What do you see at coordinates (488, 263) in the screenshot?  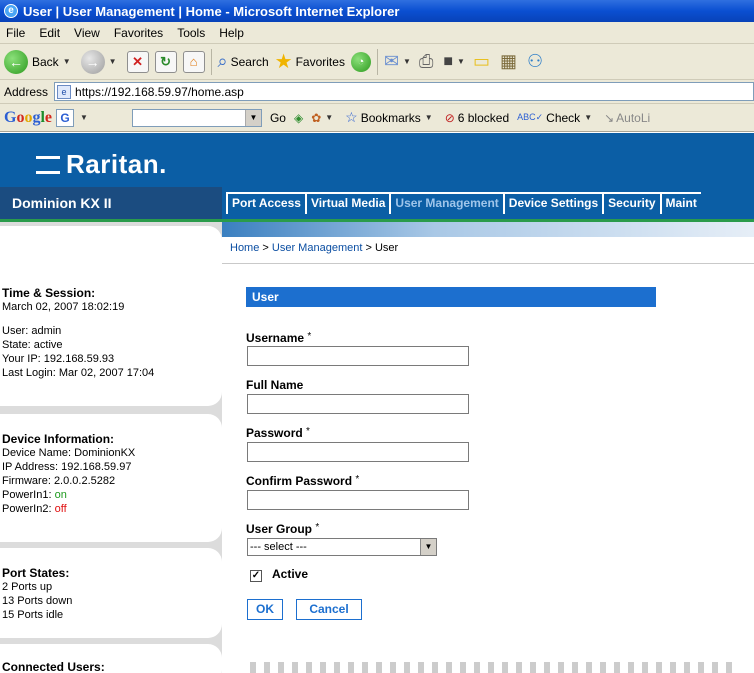 I see `breadcrumb-divider` at bounding box center [488, 263].